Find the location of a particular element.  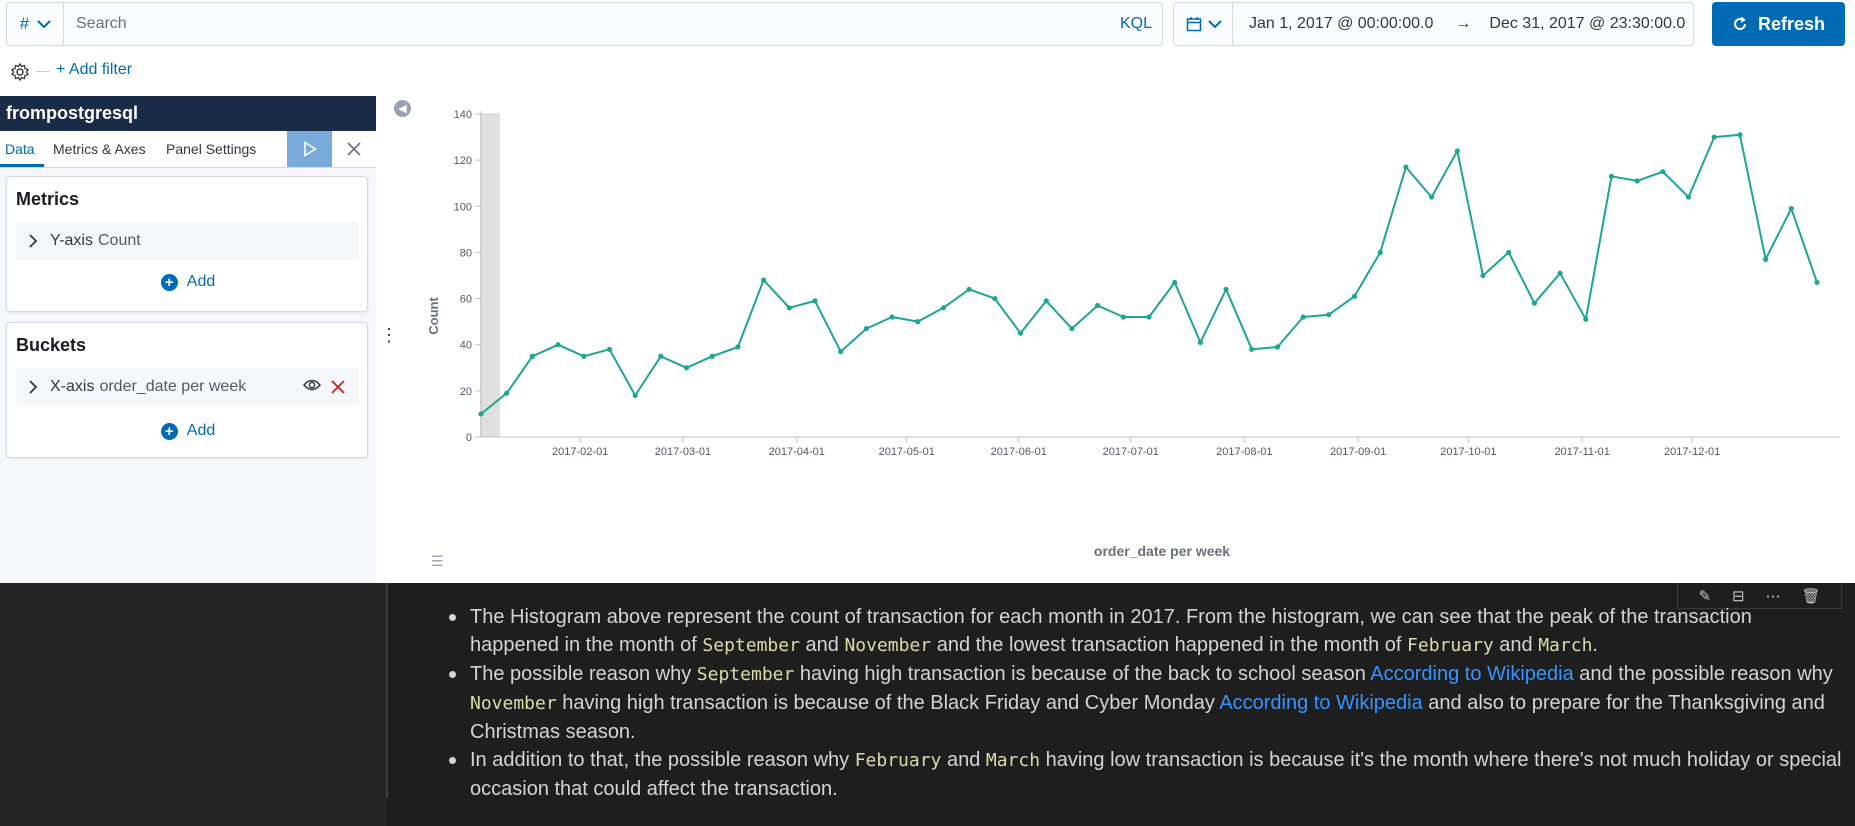

refresh-button: Refresh is located at coordinates (1778, 24).